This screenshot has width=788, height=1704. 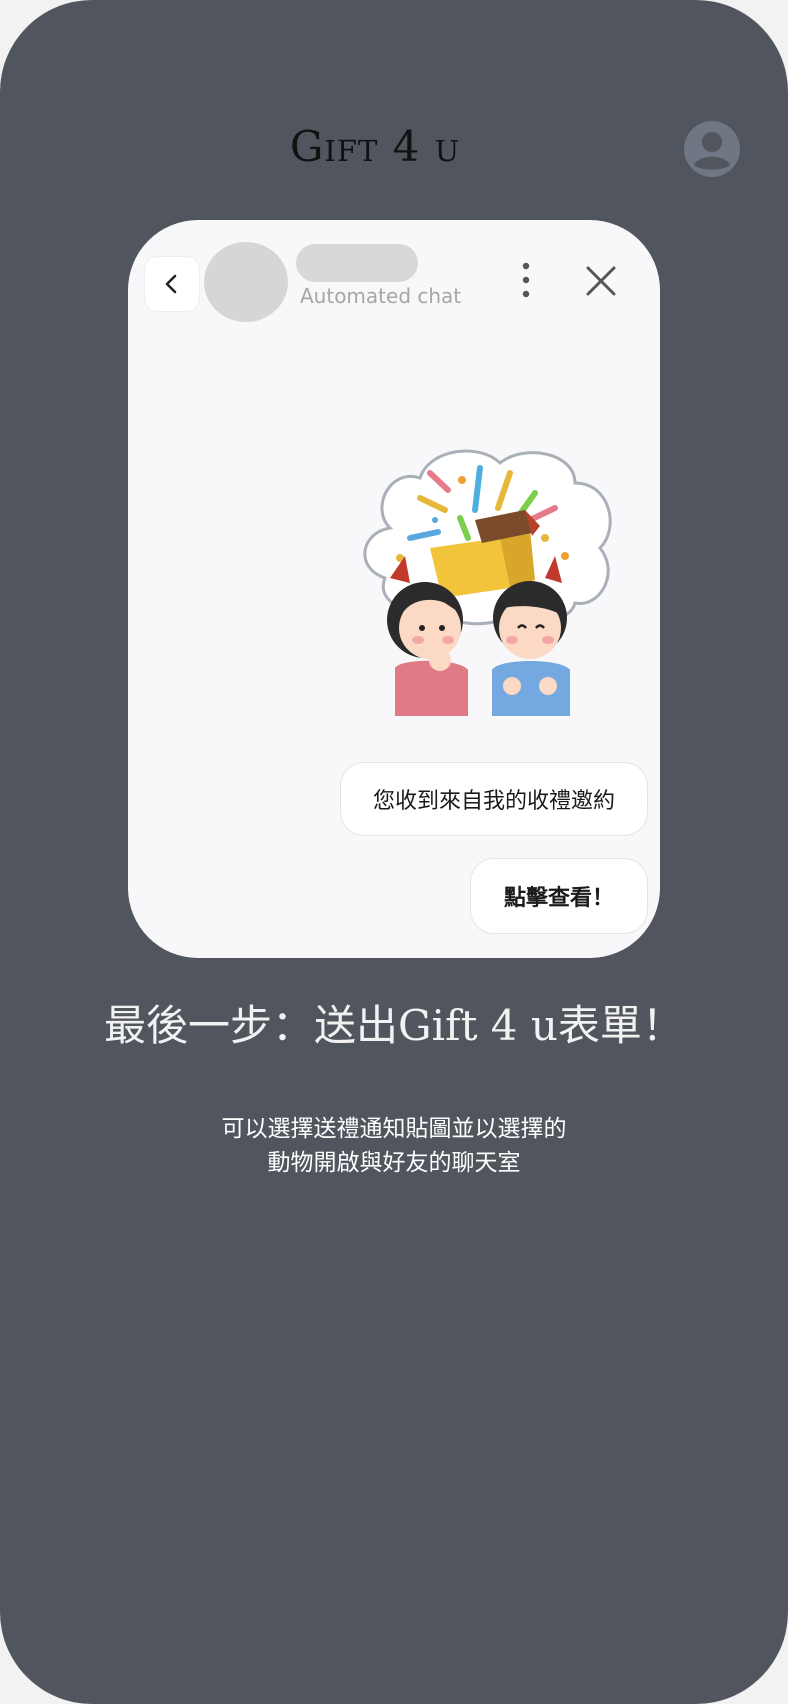 I want to click on close-icon, so click(x=601, y=281).